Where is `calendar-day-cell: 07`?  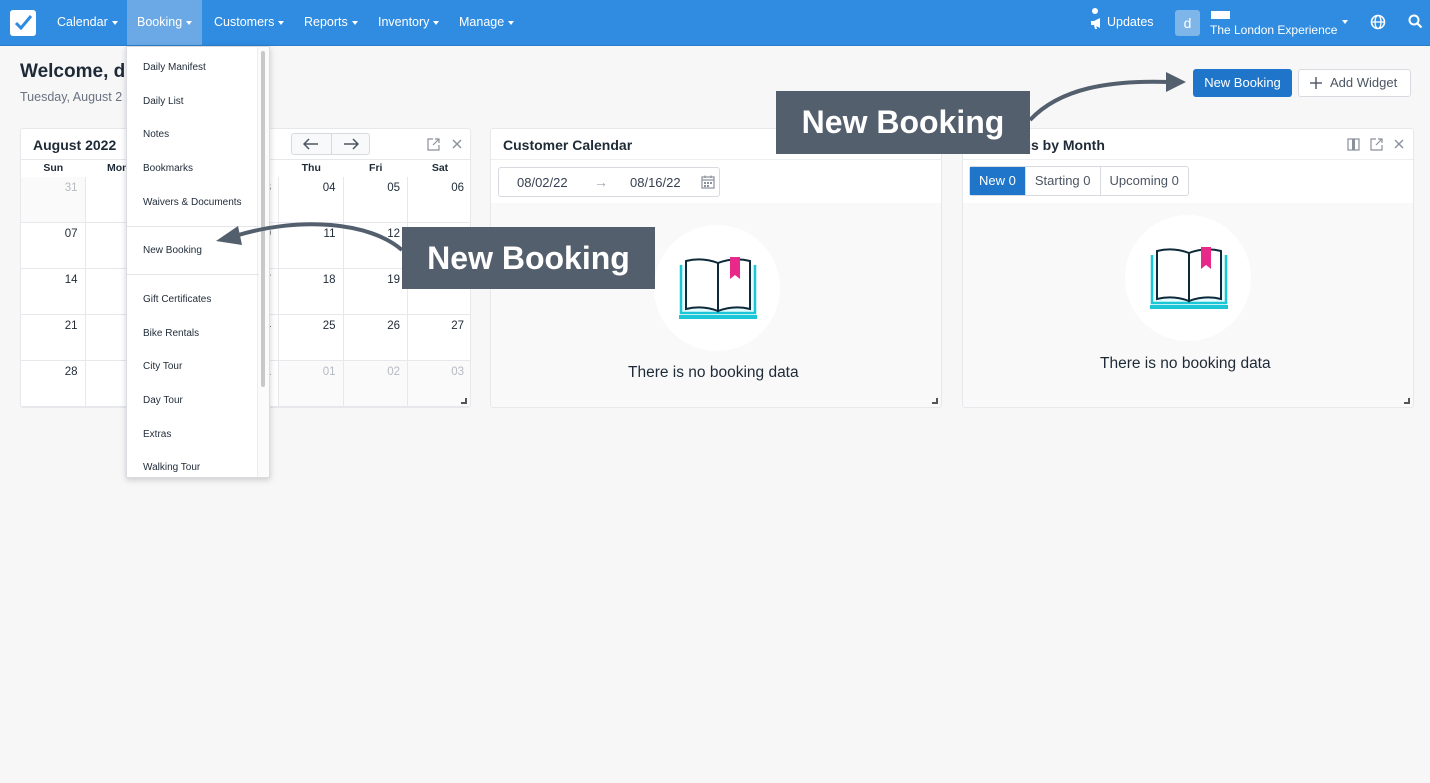
calendar-day-cell: 07 is located at coordinates (53, 246).